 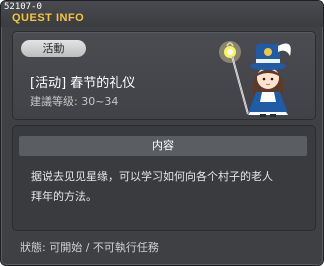 I want to click on npc-sprite-icon, so click(x=255, y=79).